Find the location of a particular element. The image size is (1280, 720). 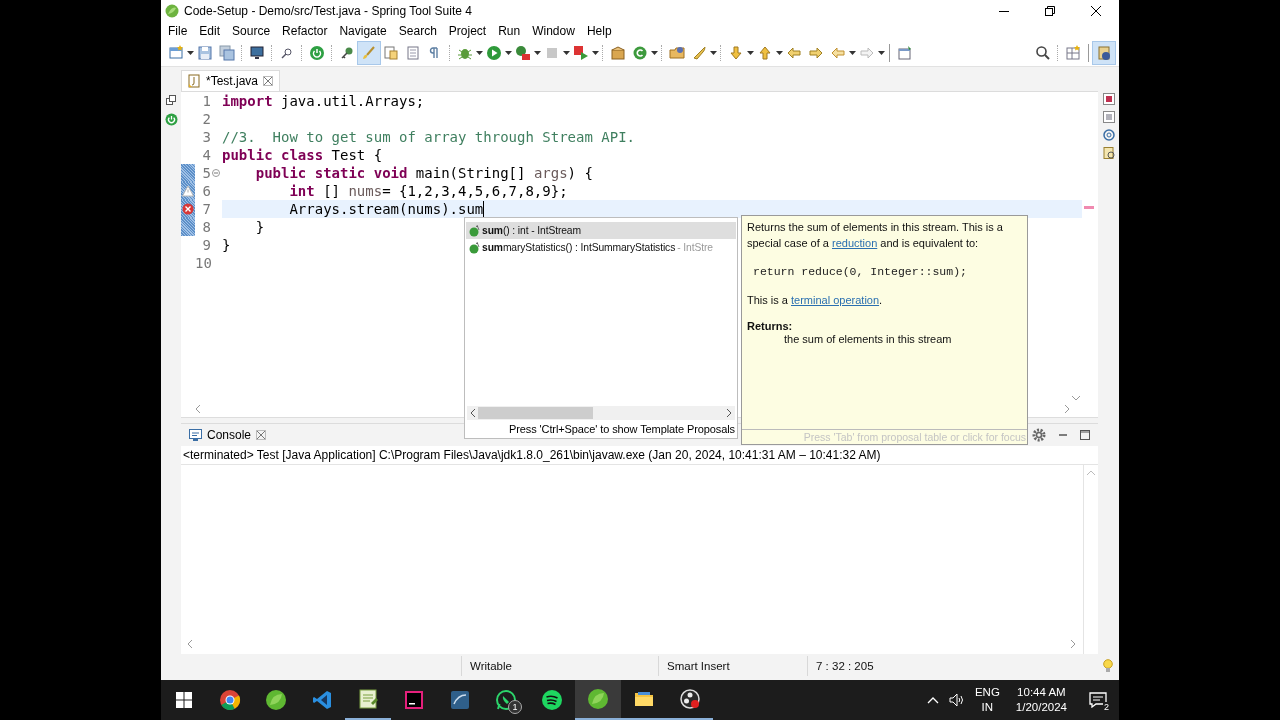

clock-date: 1/20/2024 is located at coordinates (1041, 707).